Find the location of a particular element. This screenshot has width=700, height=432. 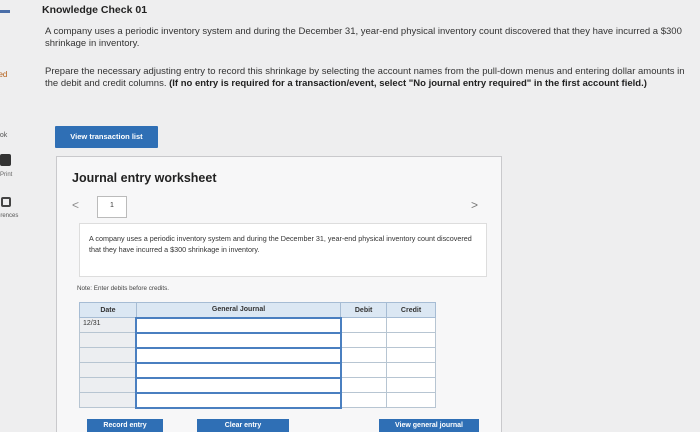

page-title: Knowledge Check 01 is located at coordinates (95, 10).